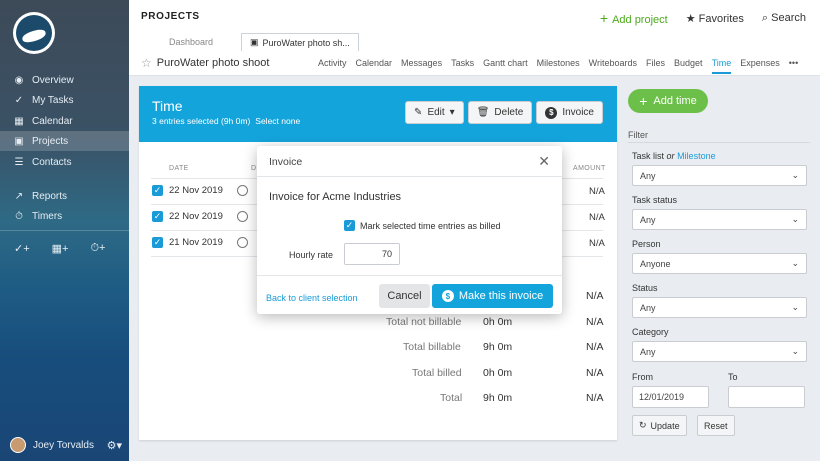  What do you see at coordinates (719, 307) in the screenshot?
I see `status-select: Any ⌄` at bounding box center [719, 307].